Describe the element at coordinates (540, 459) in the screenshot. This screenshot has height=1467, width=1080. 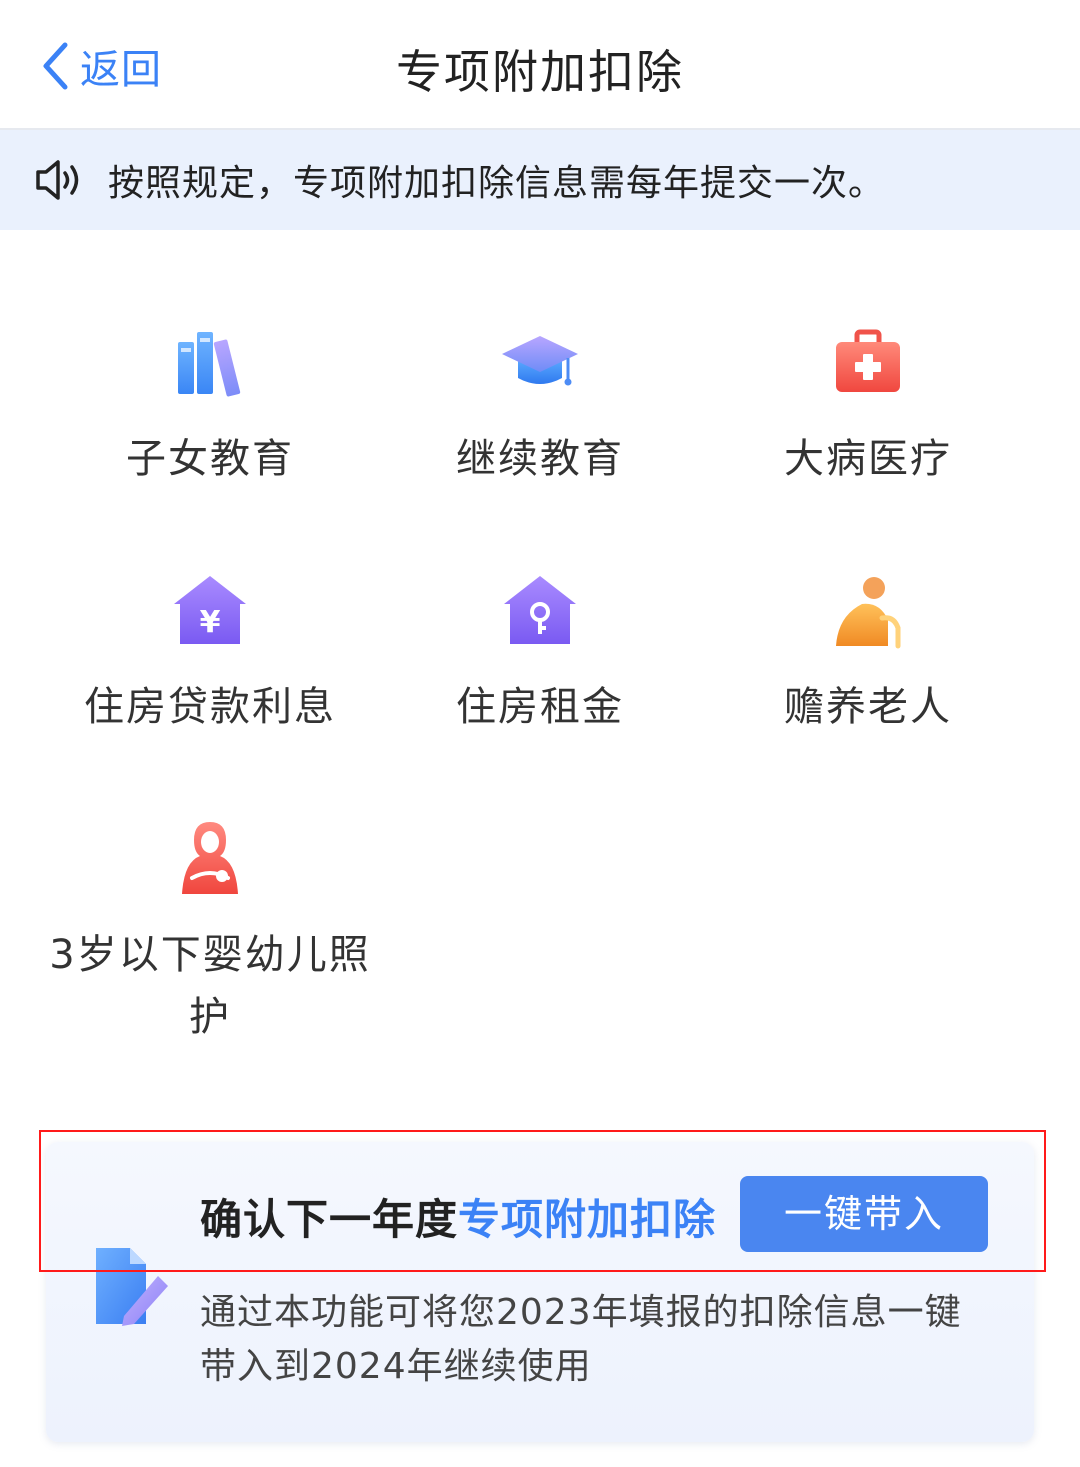
I see `category-label: 继续教育` at that location.